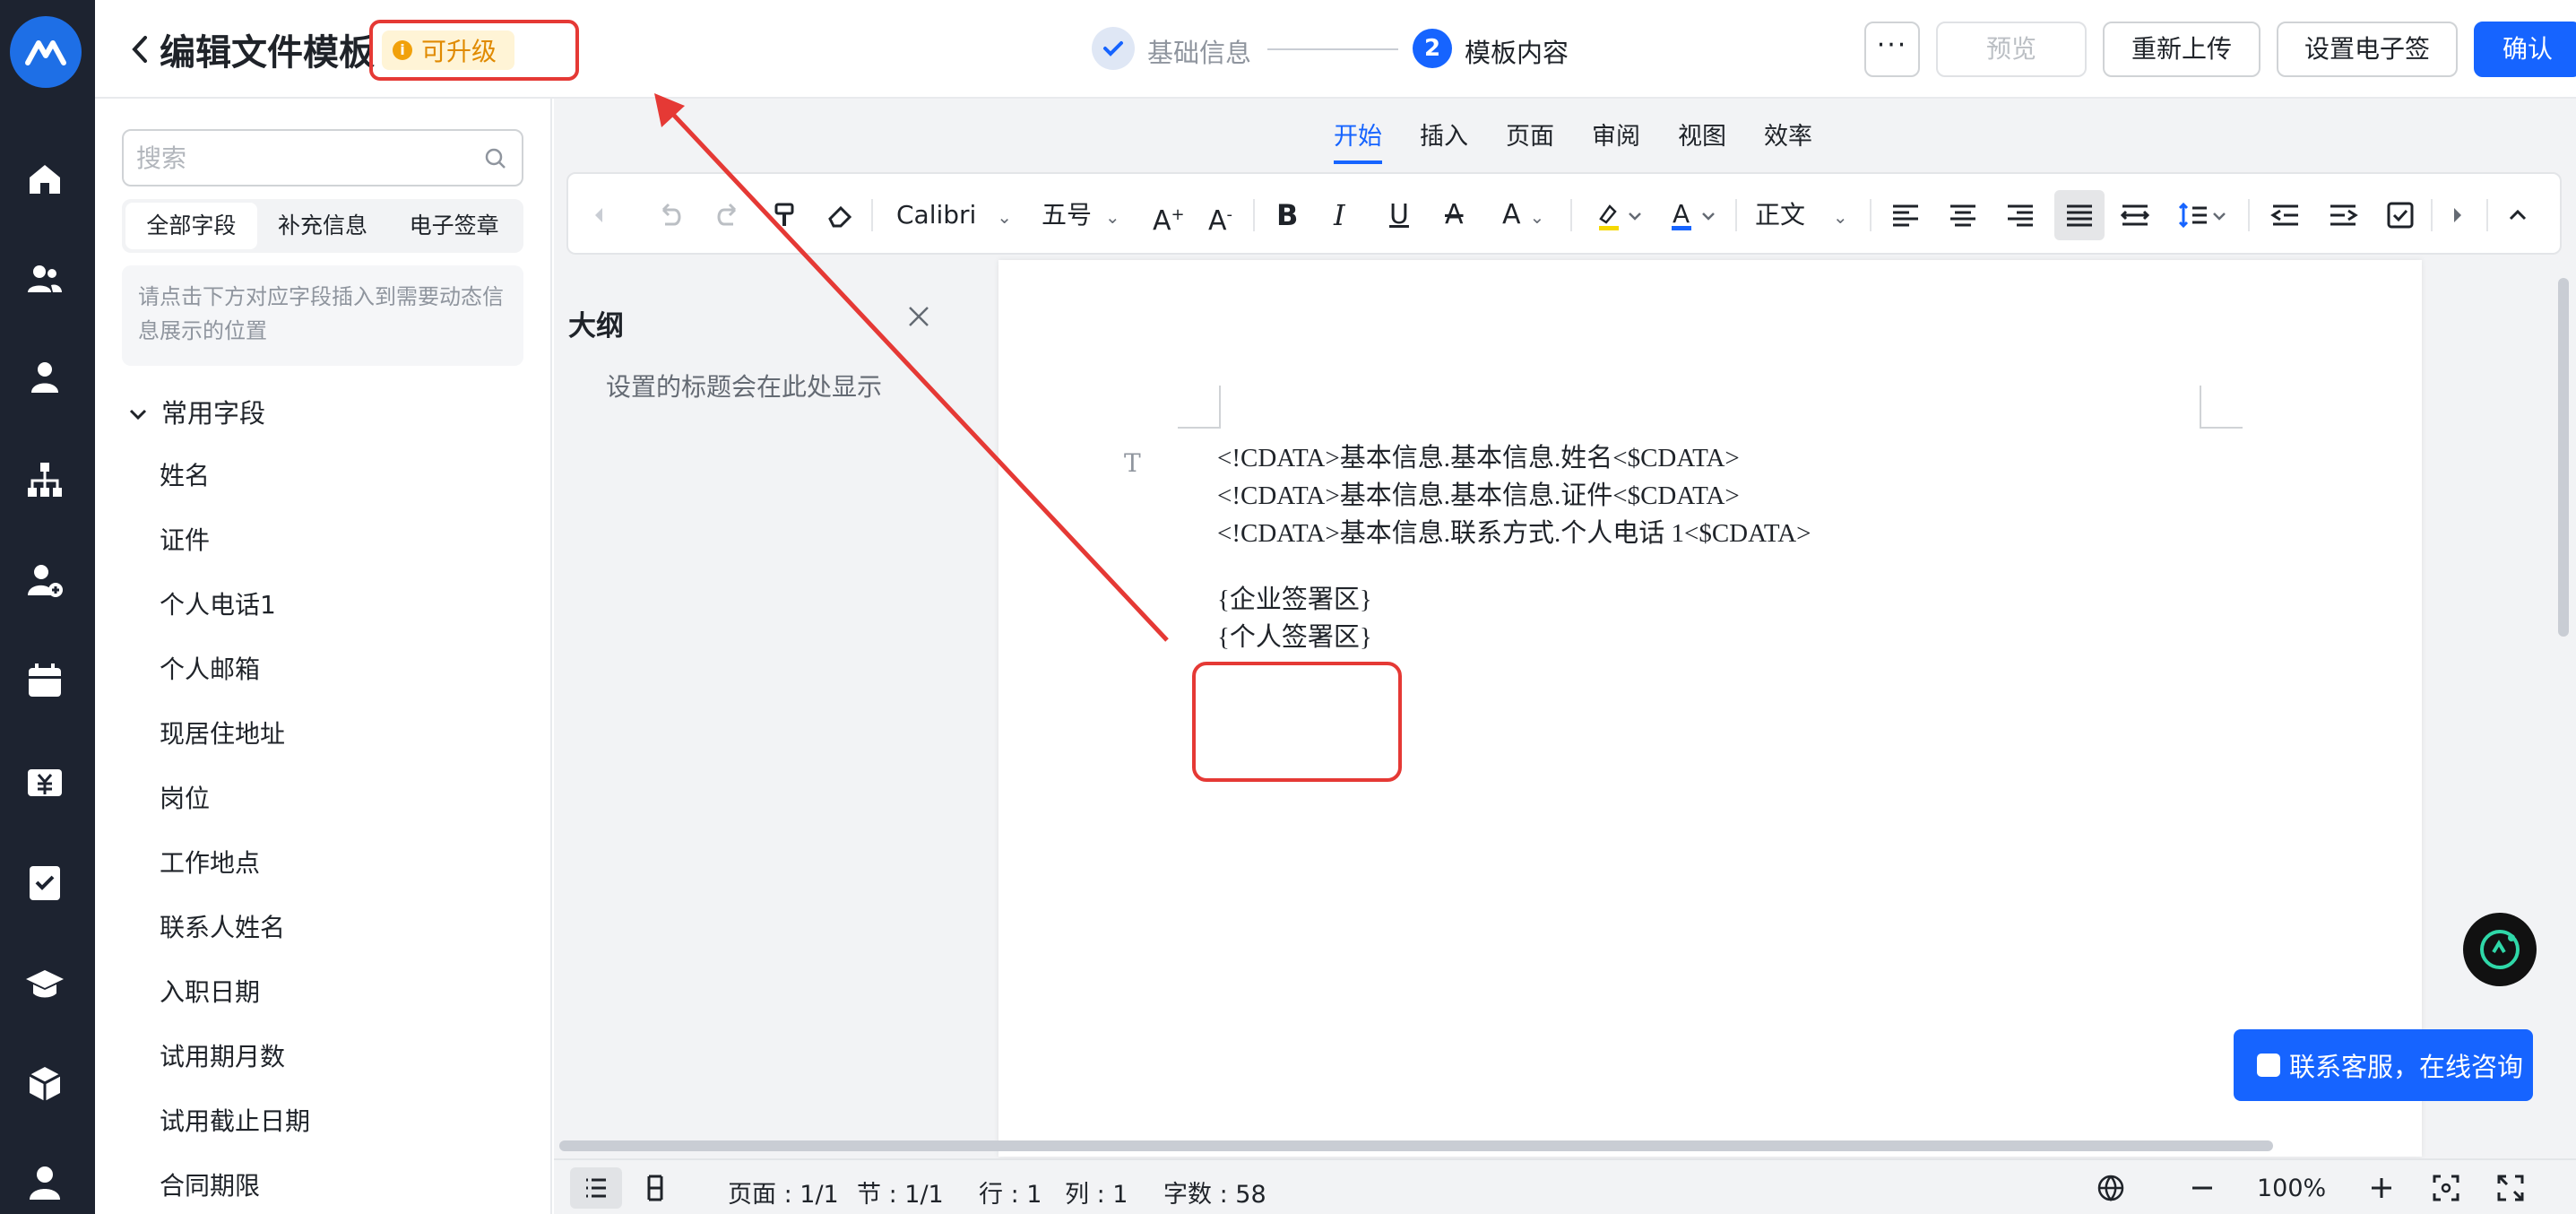 The image size is (2576, 1214). What do you see at coordinates (339, 1006) in the screenshot?
I see `field-item: 入职日期` at bounding box center [339, 1006].